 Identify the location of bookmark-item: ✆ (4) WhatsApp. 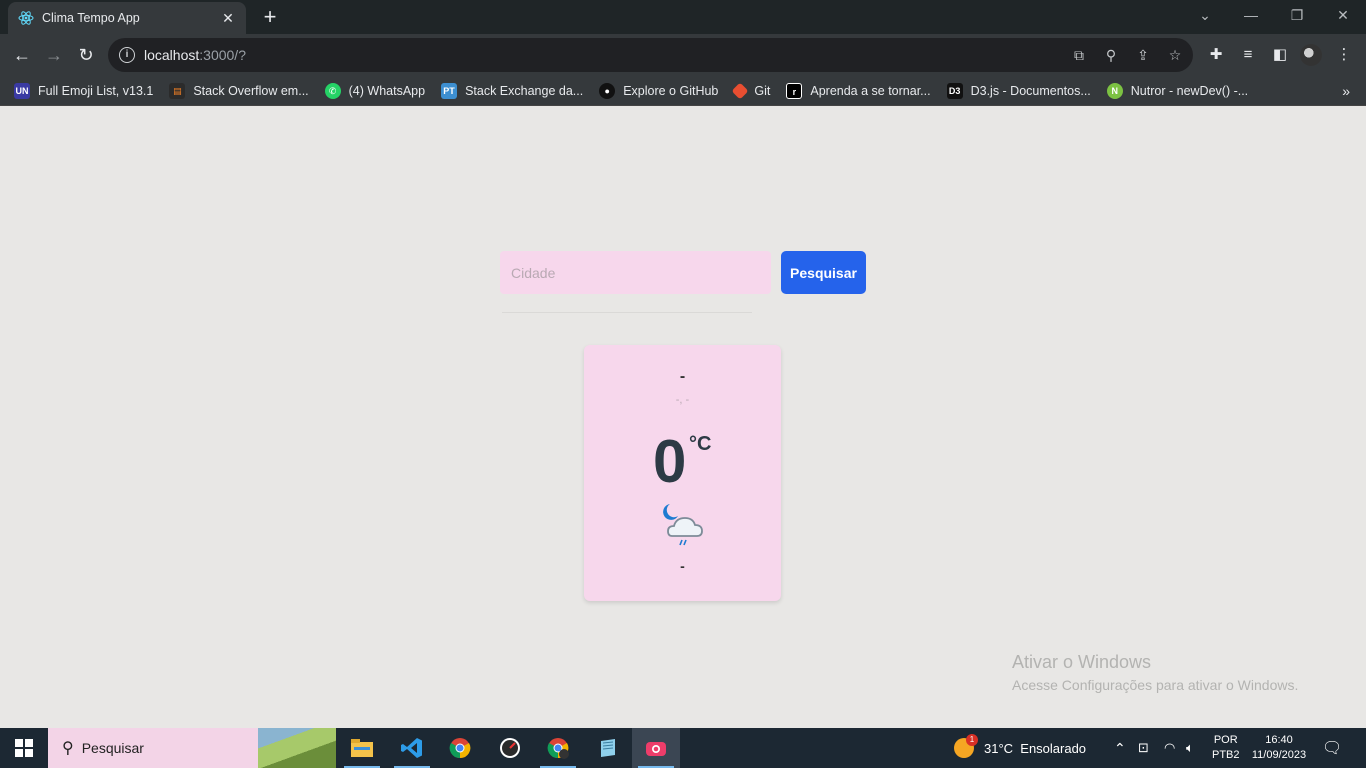
(374, 90).